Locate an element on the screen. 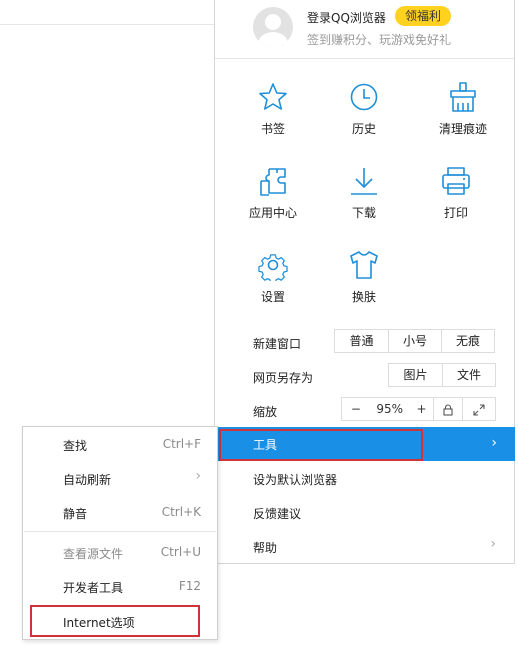 Image resolution: width=518 pixels, height=649 pixels. print-label: 打印 is located at coordinates (455, 213).